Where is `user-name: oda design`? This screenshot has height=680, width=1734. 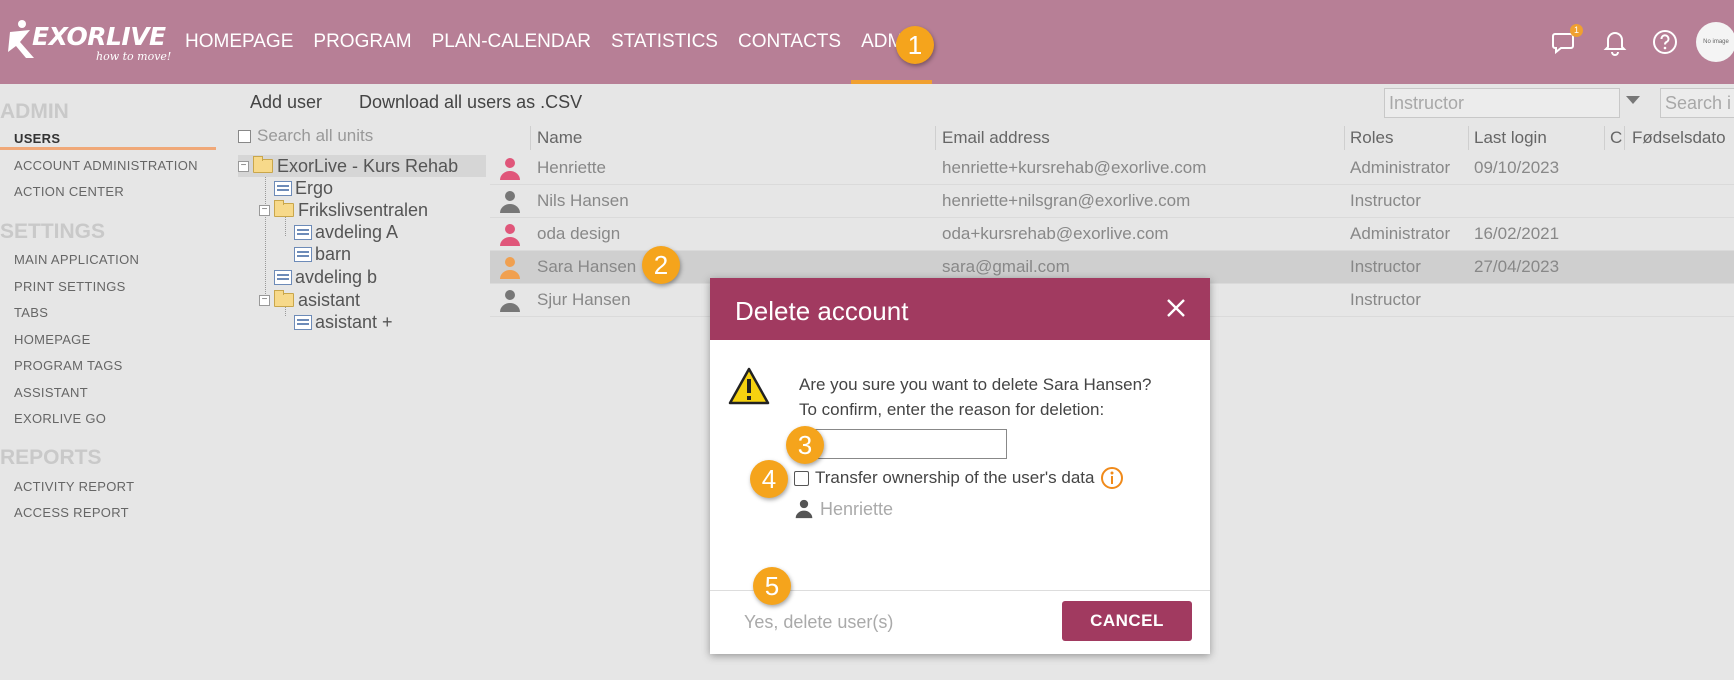 user-name: oda design is located at coordinates (579, 233).